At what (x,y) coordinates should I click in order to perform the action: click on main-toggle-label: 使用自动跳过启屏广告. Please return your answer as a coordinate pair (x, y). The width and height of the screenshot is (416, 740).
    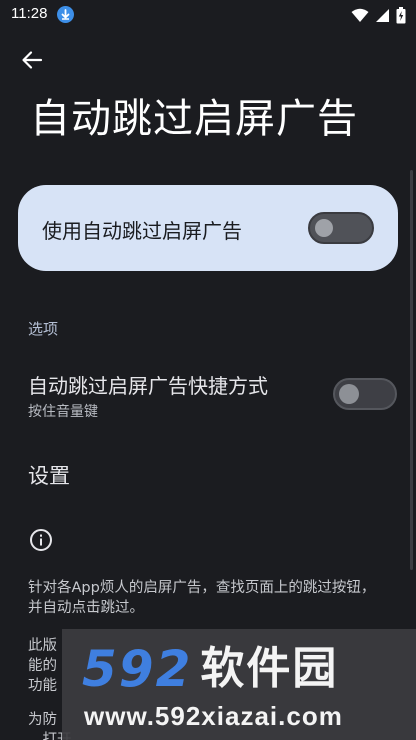
    Looking at the image, I should click on (142, 231).